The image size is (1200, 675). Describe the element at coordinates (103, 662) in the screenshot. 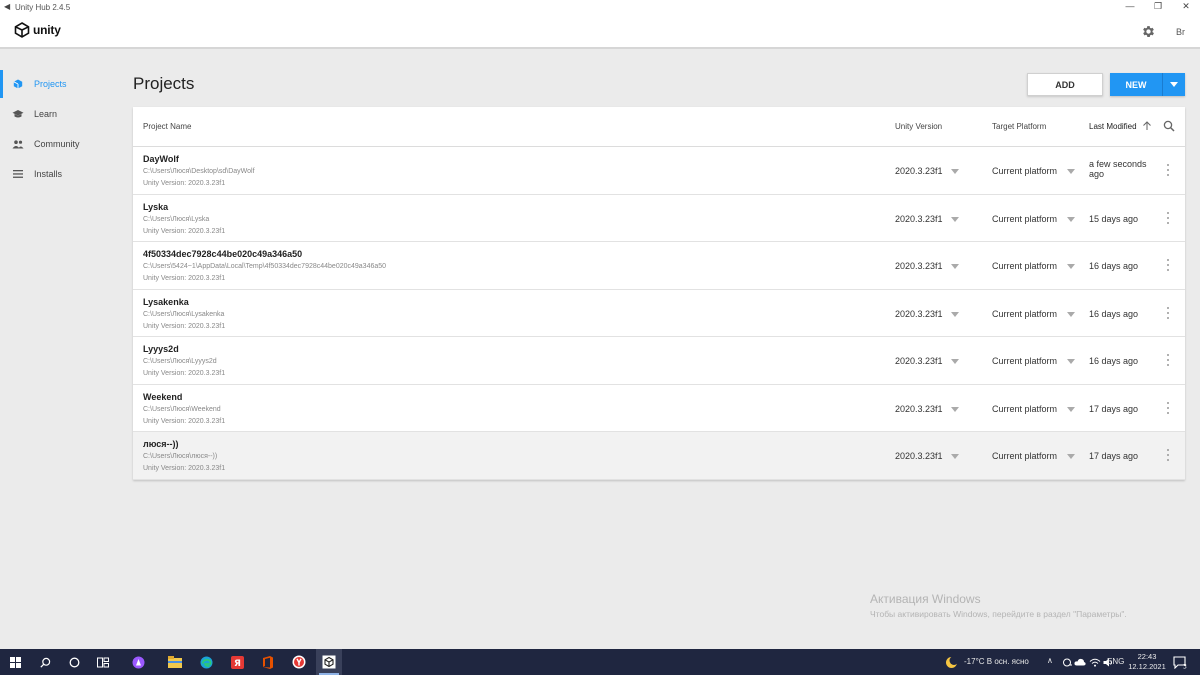

I see `task-view-icon` at that location.